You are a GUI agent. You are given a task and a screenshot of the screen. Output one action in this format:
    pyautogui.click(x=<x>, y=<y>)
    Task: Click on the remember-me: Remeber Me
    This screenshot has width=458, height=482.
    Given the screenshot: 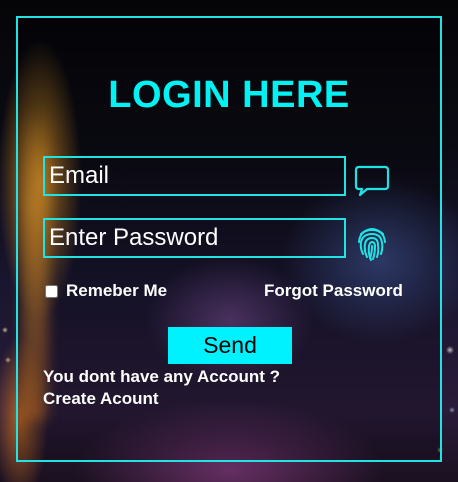 What is the action you would take?
    pyautogui.click(x=105, y=291)
    